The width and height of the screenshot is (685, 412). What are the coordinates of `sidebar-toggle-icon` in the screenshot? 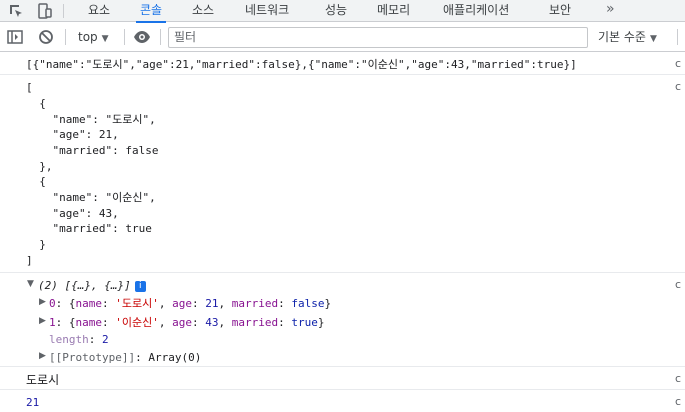 It's located at (15, 37).